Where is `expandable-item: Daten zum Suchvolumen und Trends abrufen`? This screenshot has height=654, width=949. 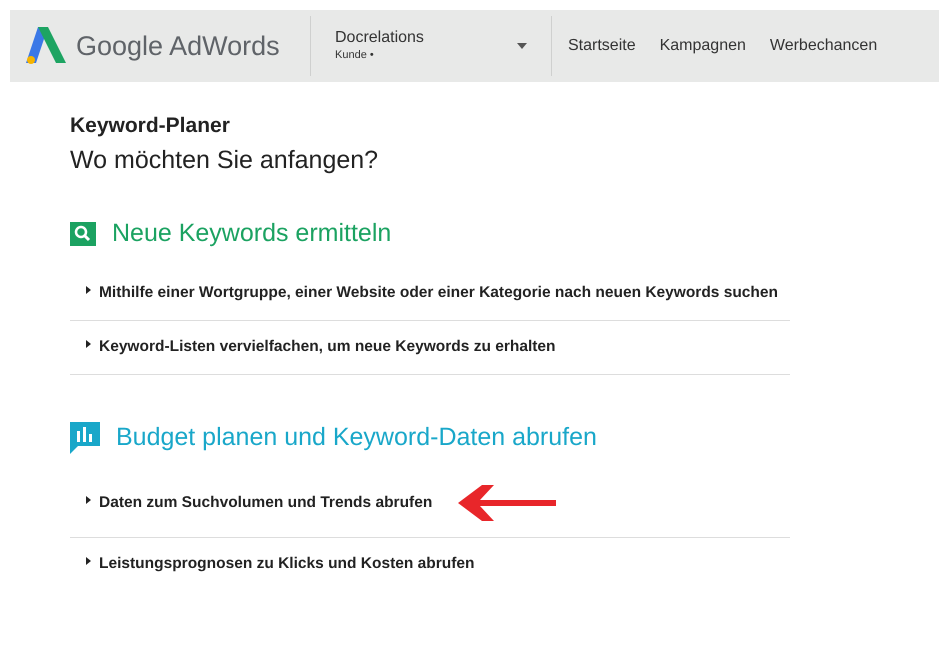
expandable-item: Daten zum Suchvolumen und Trends abrufen is located at coordinates (265, 502).